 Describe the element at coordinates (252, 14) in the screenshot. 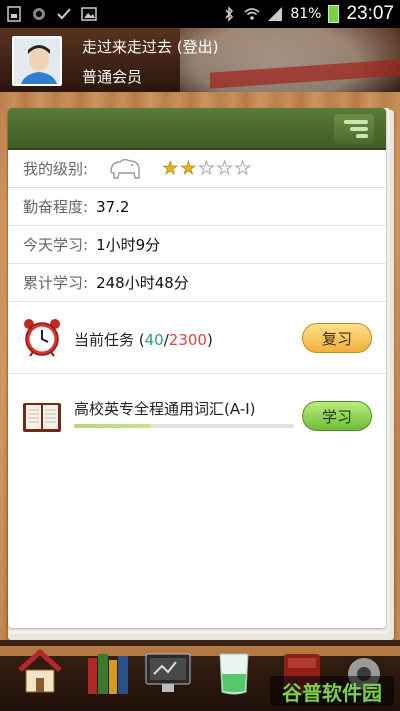

I see `wifi-icon` at that location.